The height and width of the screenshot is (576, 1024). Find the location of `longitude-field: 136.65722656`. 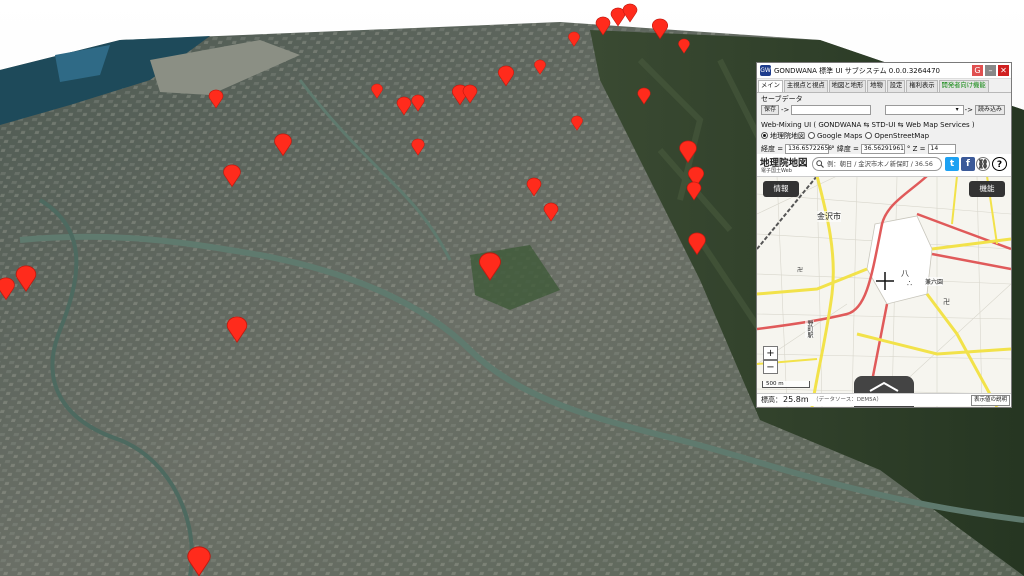

longitude-field: 136.65722656 is located at coordinates (808, 148).